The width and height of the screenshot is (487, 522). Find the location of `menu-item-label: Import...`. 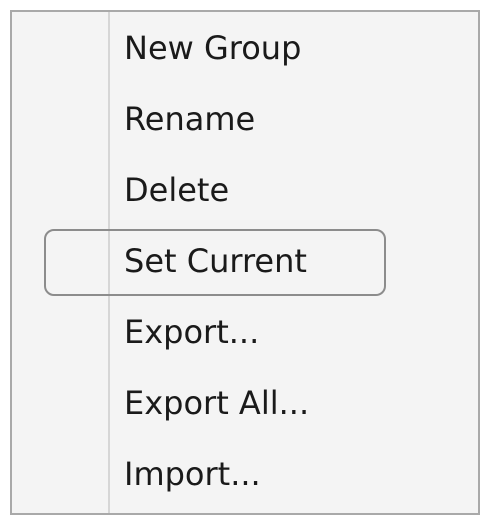

menu-item-label: Import... is located at coordinates (192, 474).